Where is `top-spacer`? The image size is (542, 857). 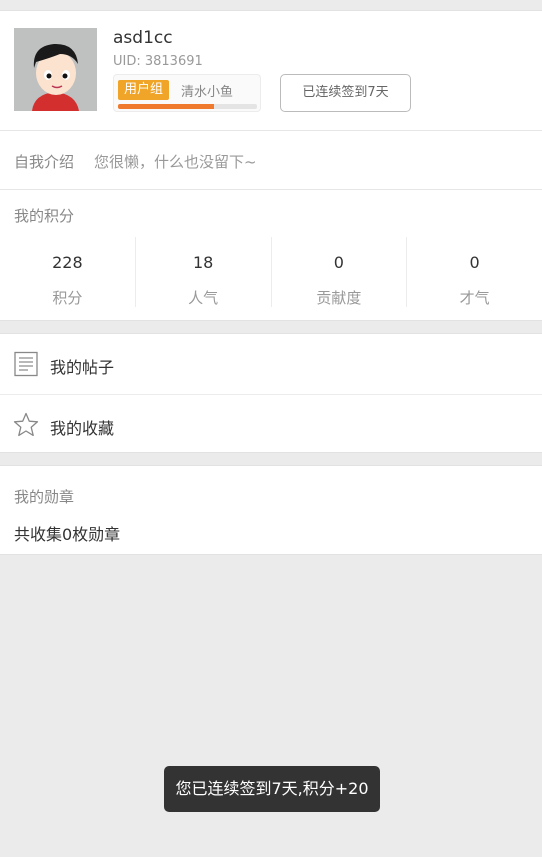 top-spacer is located at coordinates (271, 5).